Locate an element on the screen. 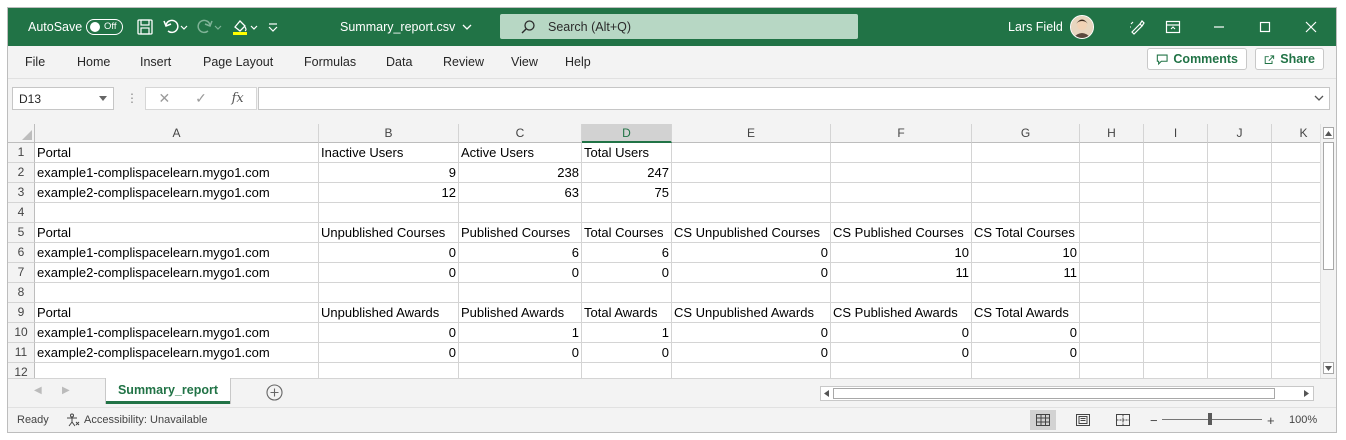 The width and height of the screenshot is (1346, 440). close-button is located at coordinates (1311, 27).